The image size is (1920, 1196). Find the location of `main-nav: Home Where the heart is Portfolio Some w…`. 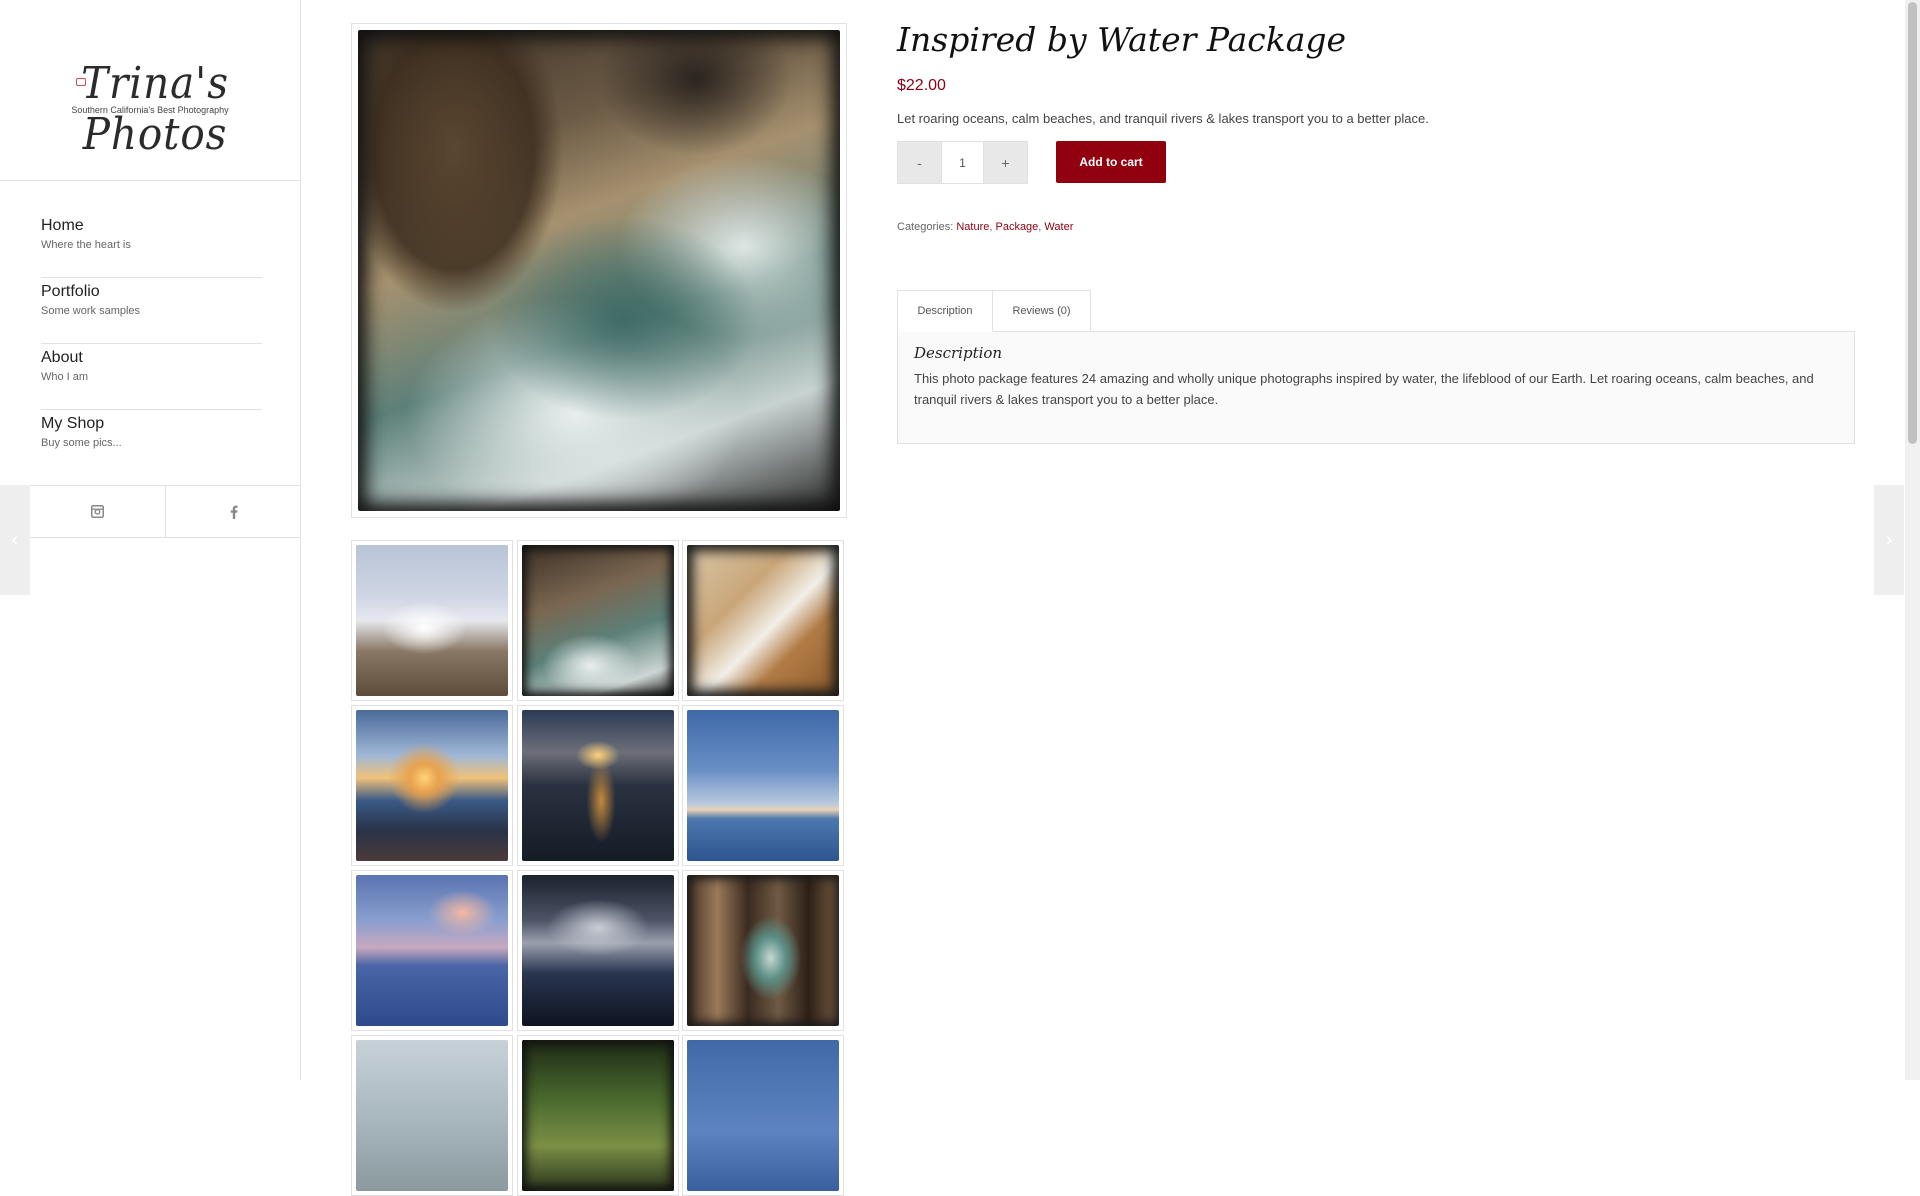

main-nav: Home Where the heart is Portfolio Some w… is located at coordinates (151, 344).